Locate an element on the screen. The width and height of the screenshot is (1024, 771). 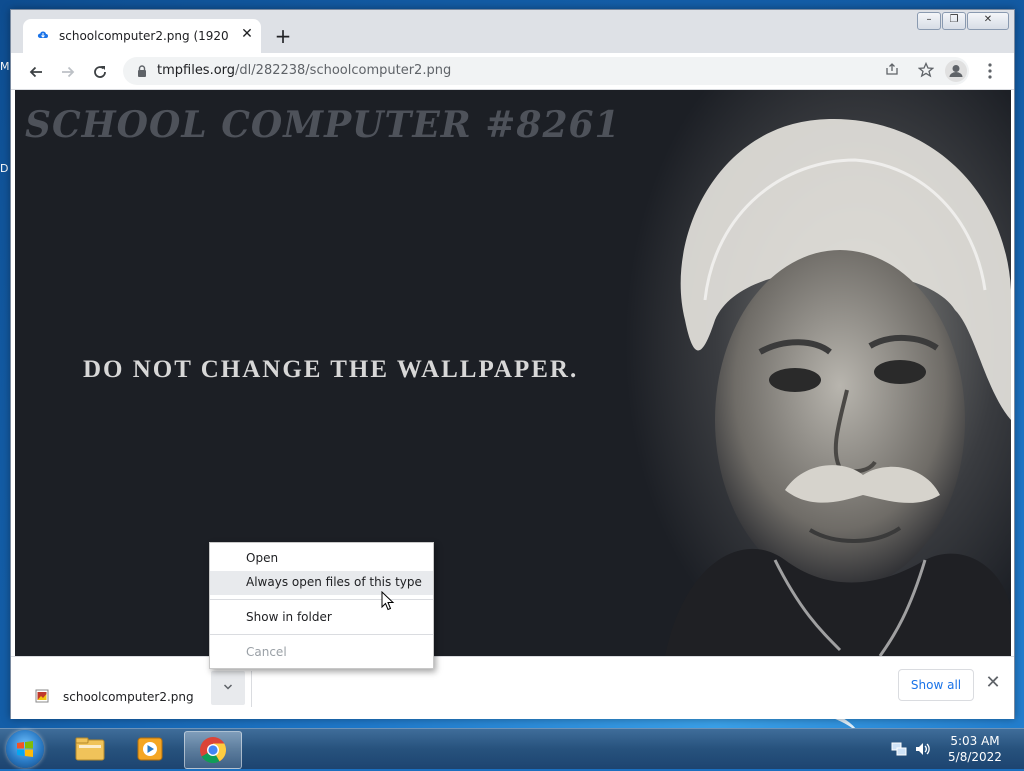
image-file-icon is located at coordinates (42, 696).